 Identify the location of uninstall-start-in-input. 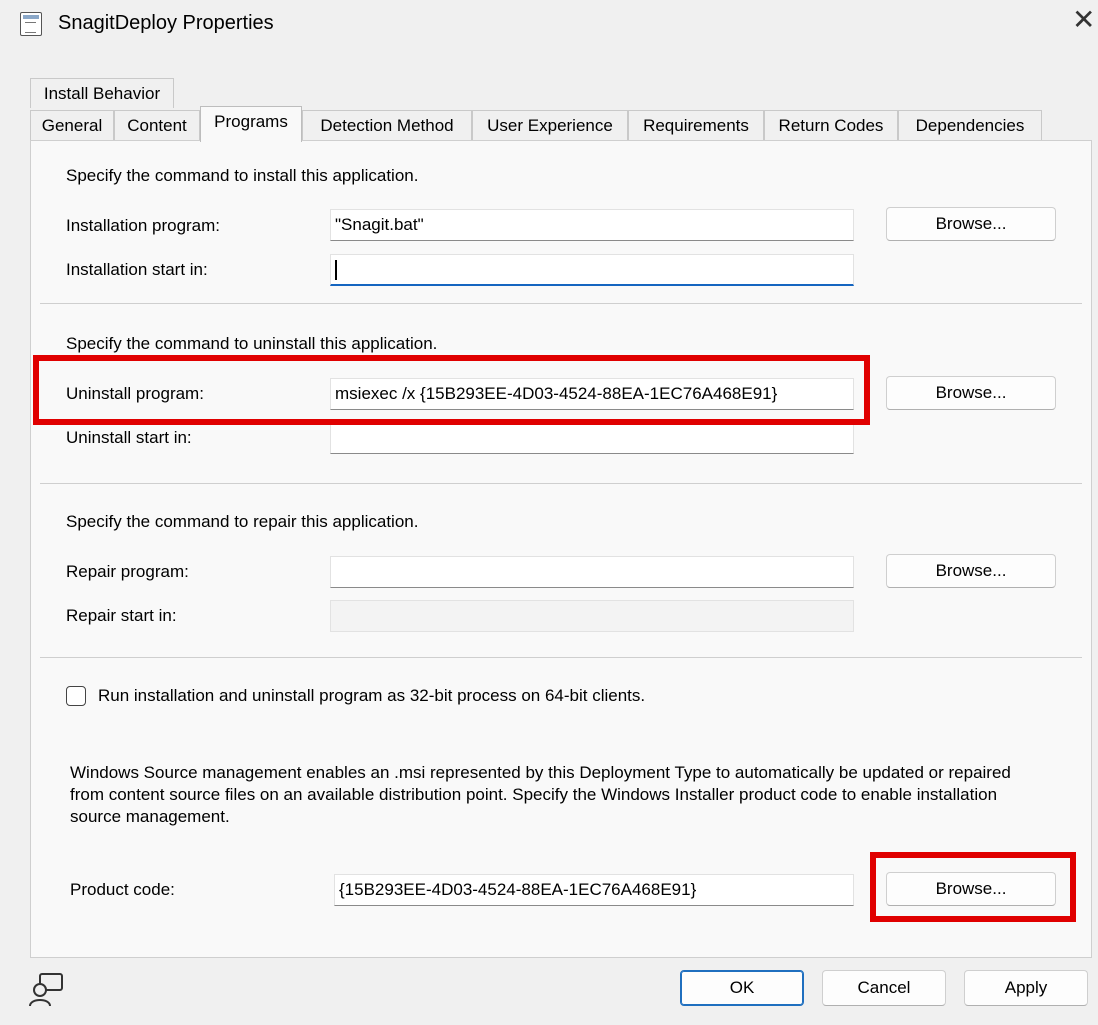
(592, 438).